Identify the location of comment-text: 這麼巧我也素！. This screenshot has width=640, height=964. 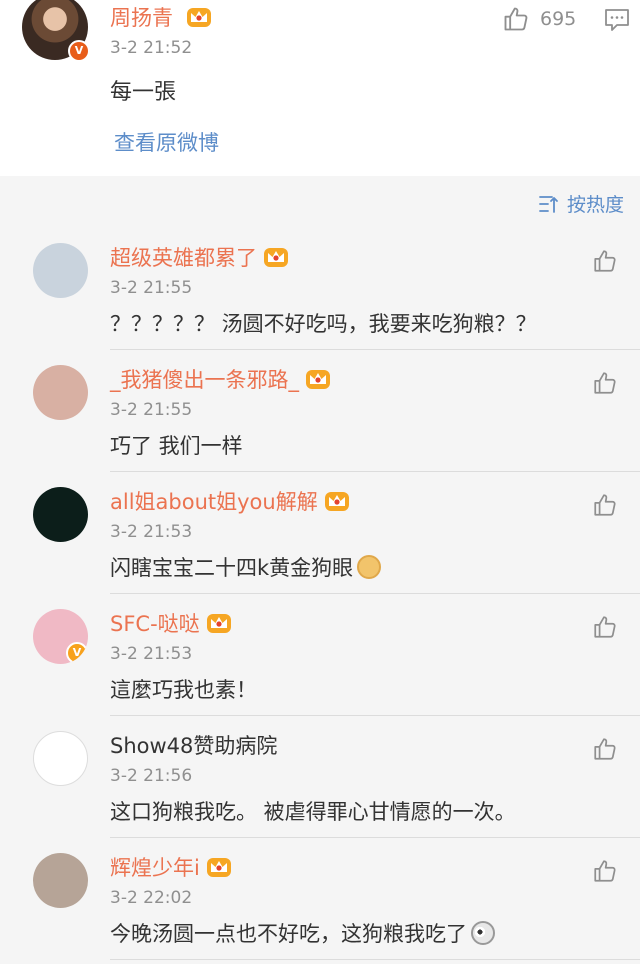
(183, 689).